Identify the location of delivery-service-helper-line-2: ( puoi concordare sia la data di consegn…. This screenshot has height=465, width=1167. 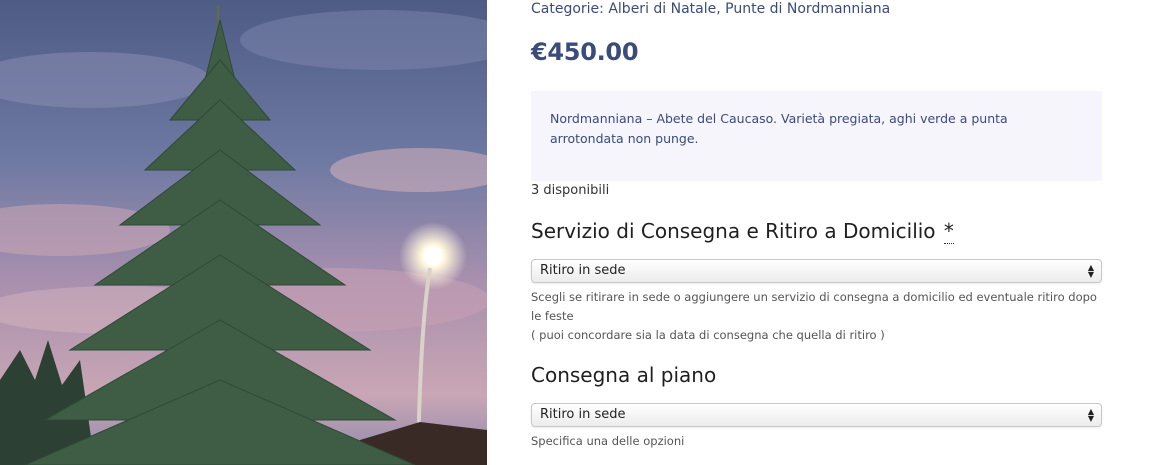
(708, 335).